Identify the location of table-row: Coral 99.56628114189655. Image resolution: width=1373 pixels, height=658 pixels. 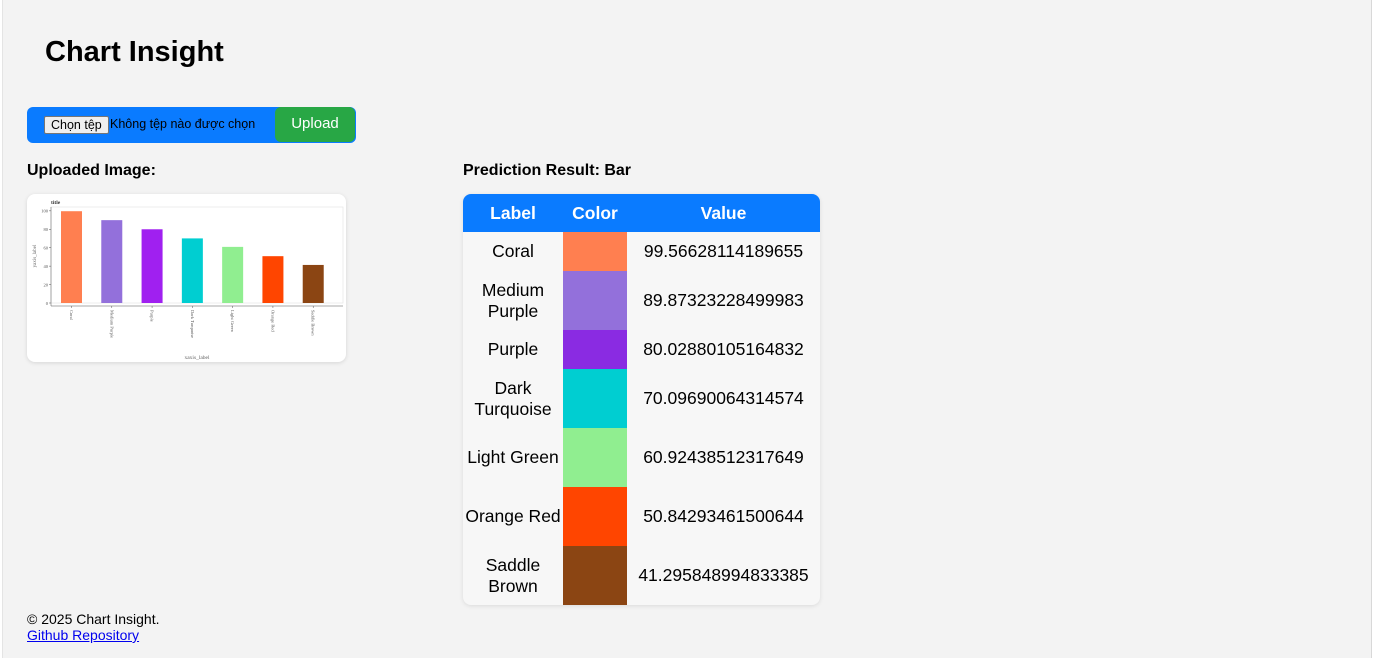
(641, 251).